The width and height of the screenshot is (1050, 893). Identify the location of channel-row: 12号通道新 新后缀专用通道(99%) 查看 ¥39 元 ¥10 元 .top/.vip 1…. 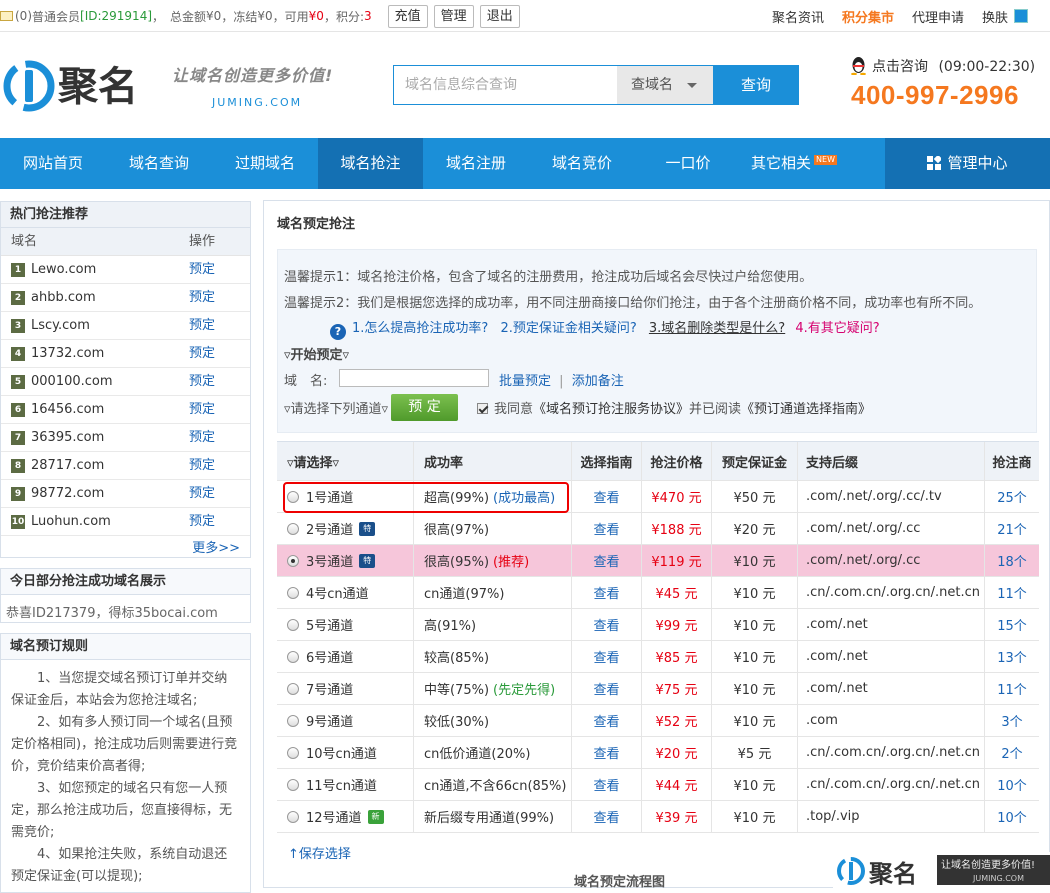
(658, 817).